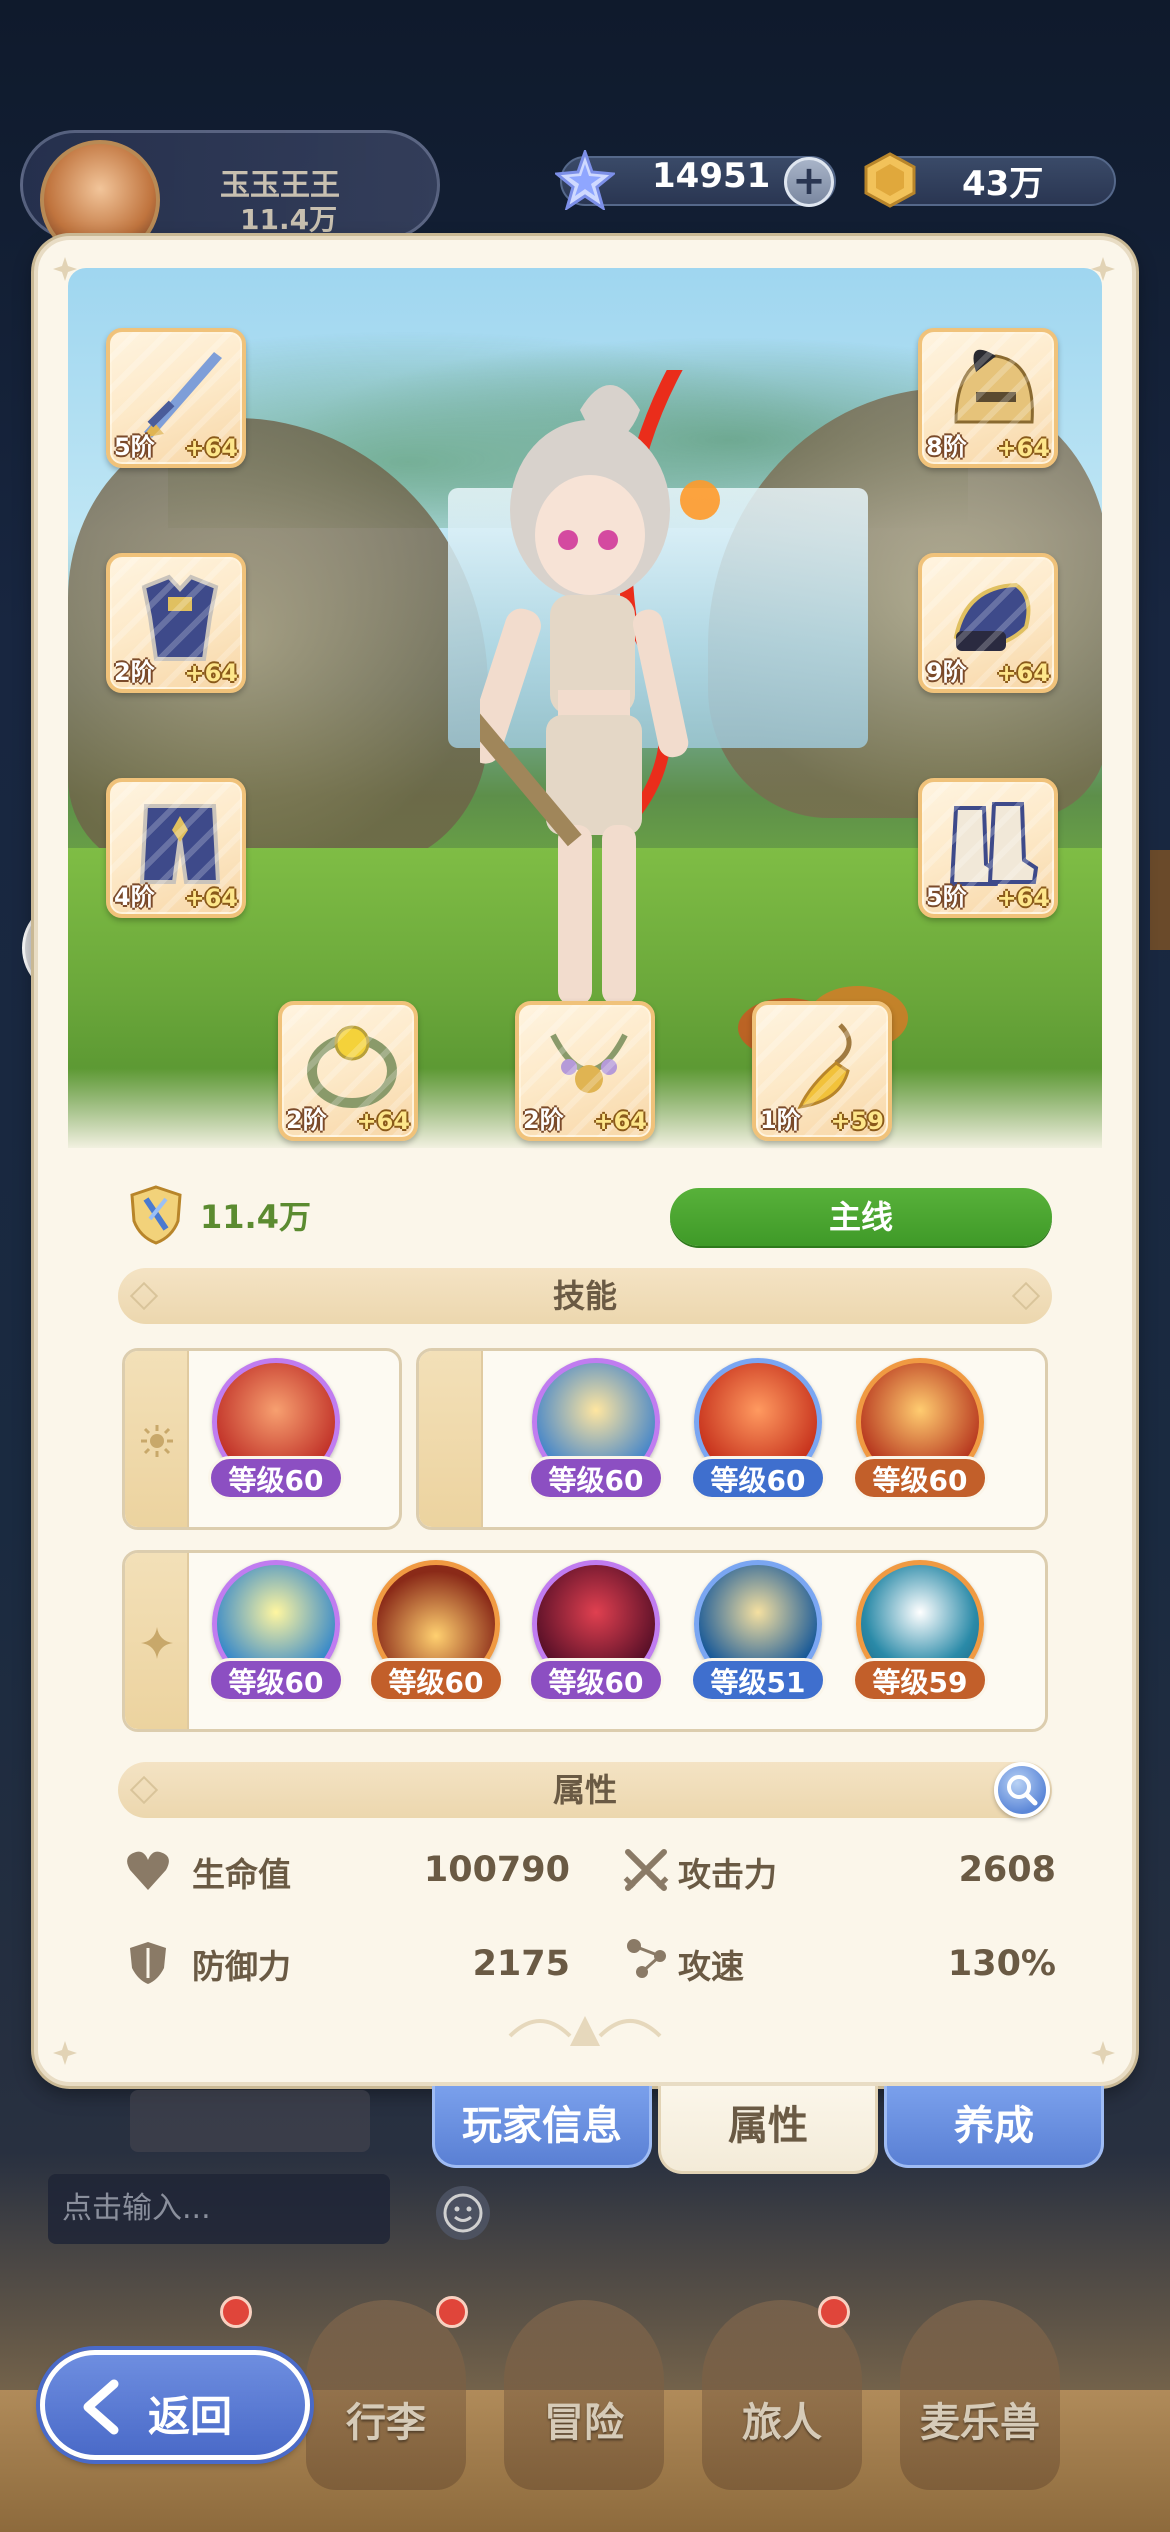  Describe the element at coordinates (156, 1215) in the screenshot. I see `power-shield-icon` at that location.